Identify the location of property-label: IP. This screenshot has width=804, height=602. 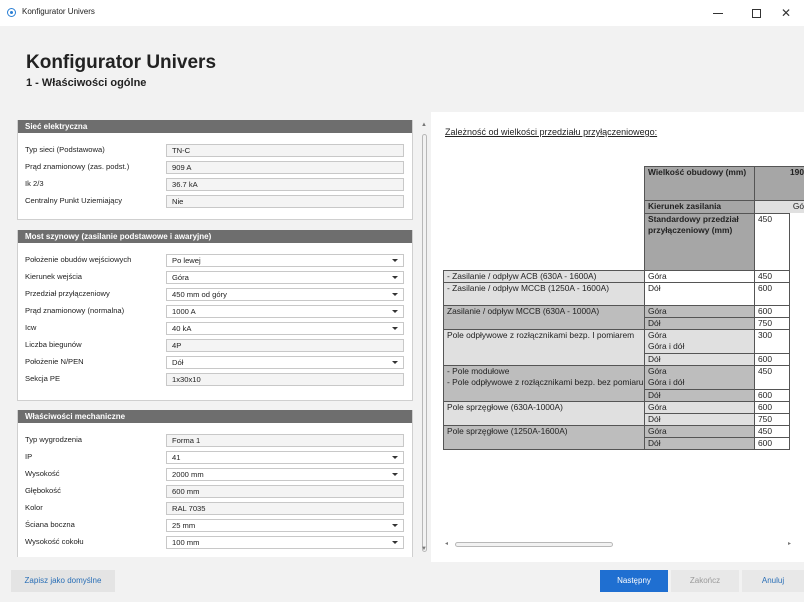
(29, 456).